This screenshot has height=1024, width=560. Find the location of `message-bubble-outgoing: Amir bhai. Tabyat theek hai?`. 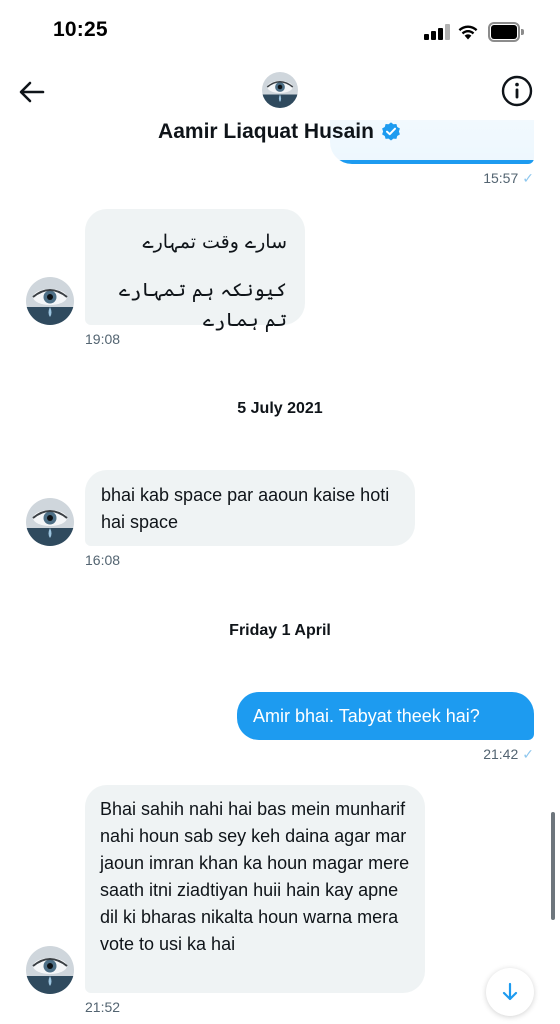

message-bubble-outgoing: Amir bhai. Tabyat theek hai? is located at coordinates (385, 716).